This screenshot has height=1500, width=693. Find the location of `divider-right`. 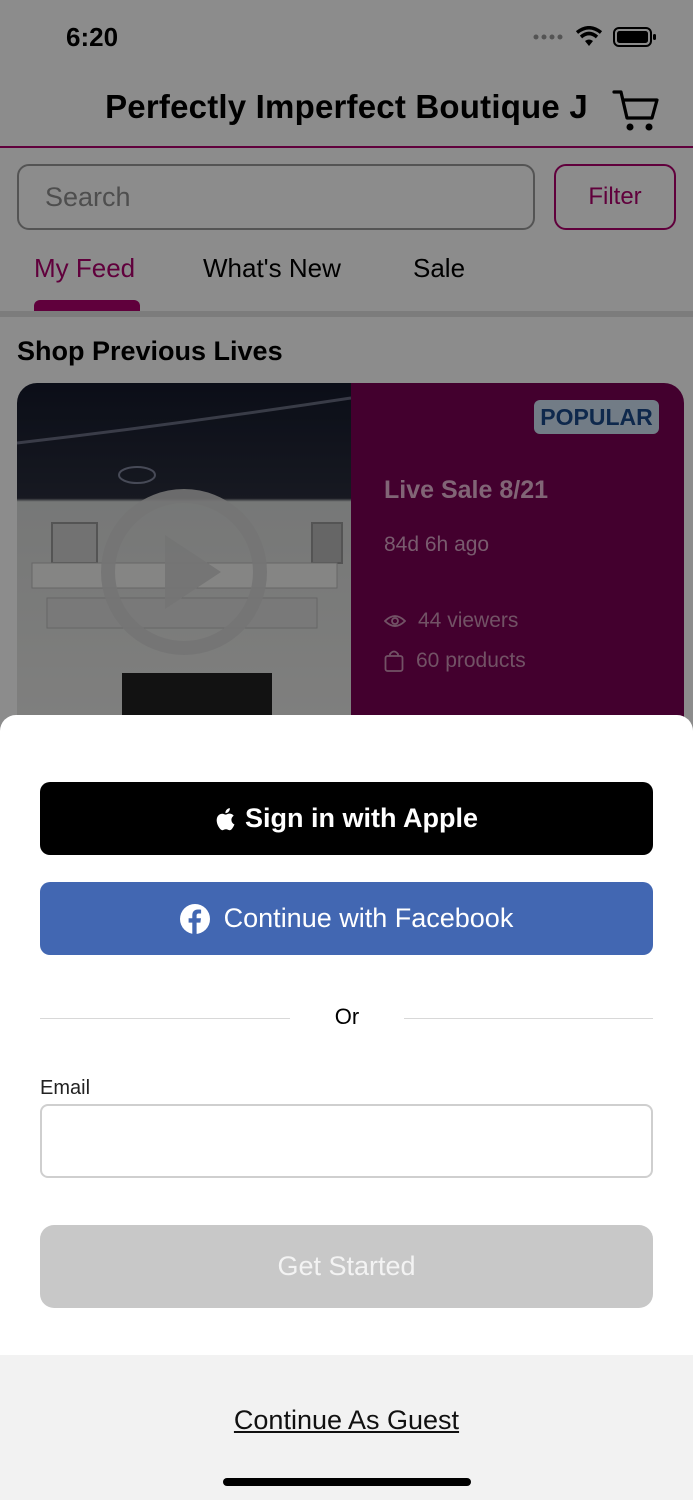

divider-right is located at coordinates (528, 1018).